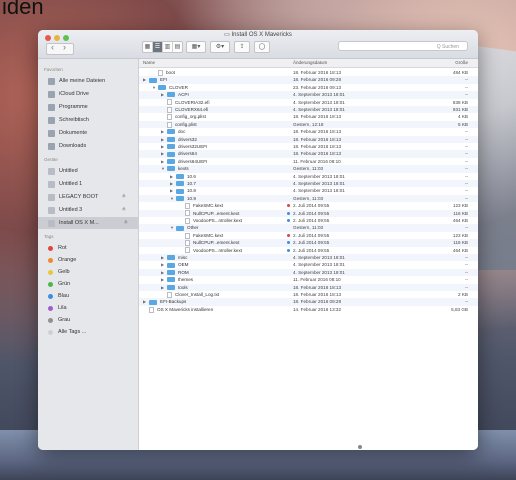  Describe the element at coordinates (308, 80) in the screenshot. I see `table-row: ▶ EFI 18. Februar 2016 09:28 --` at that location.